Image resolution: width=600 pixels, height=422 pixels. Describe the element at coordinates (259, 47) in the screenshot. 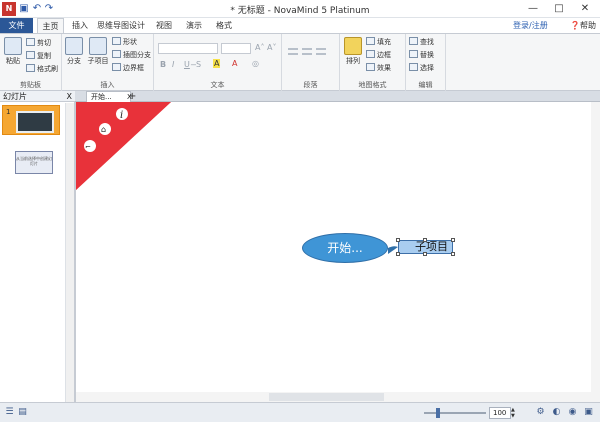

I see `grow-font-icon: A˄` at that location.